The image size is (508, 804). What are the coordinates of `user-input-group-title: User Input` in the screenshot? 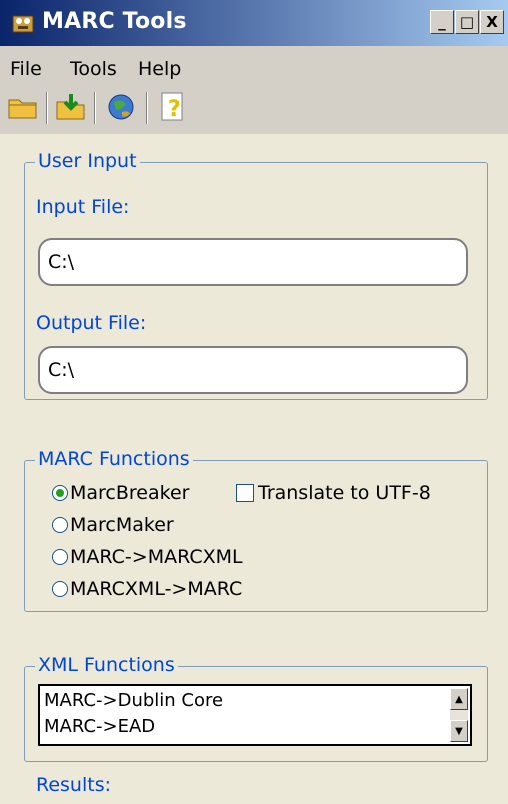 It's located at (87, 161).